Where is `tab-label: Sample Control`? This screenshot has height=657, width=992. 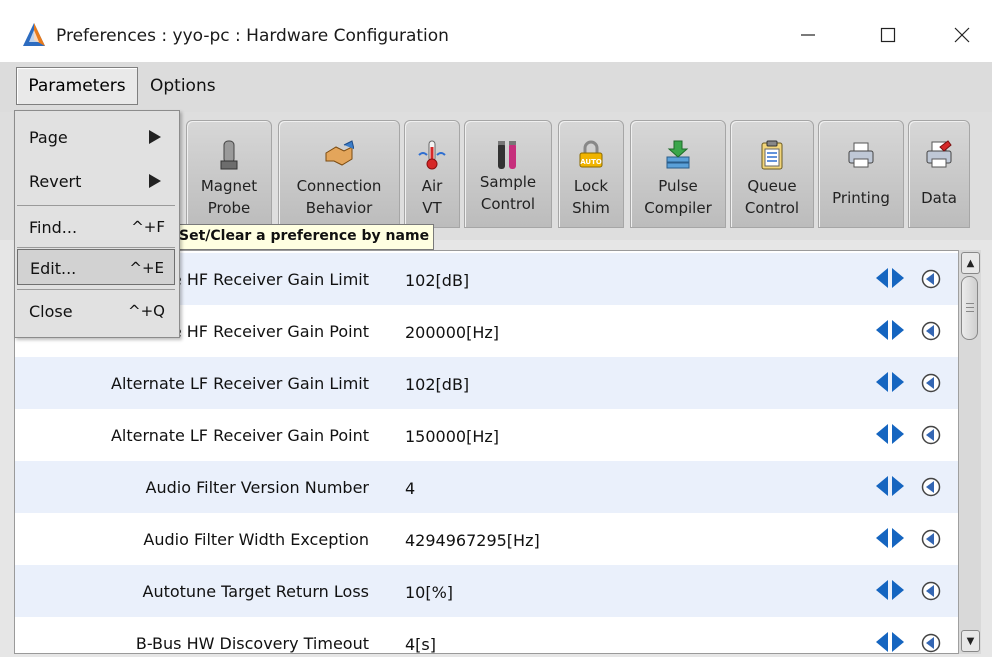 tab-label: Sample Control is located at coordinates (508, 193).